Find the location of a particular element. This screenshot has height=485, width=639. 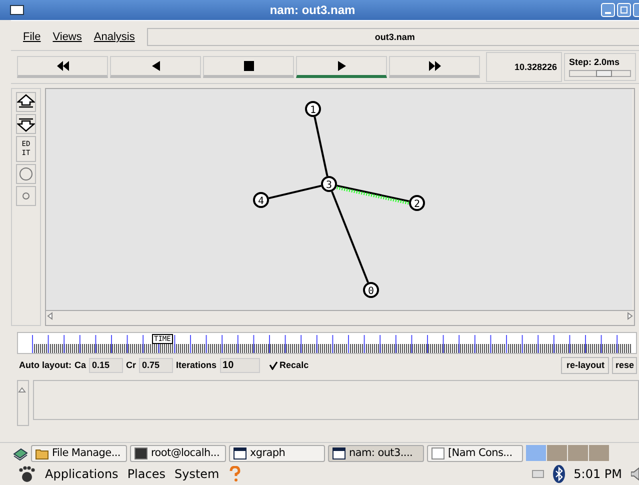

panel-menu: System is located at coordinates (197, 474).